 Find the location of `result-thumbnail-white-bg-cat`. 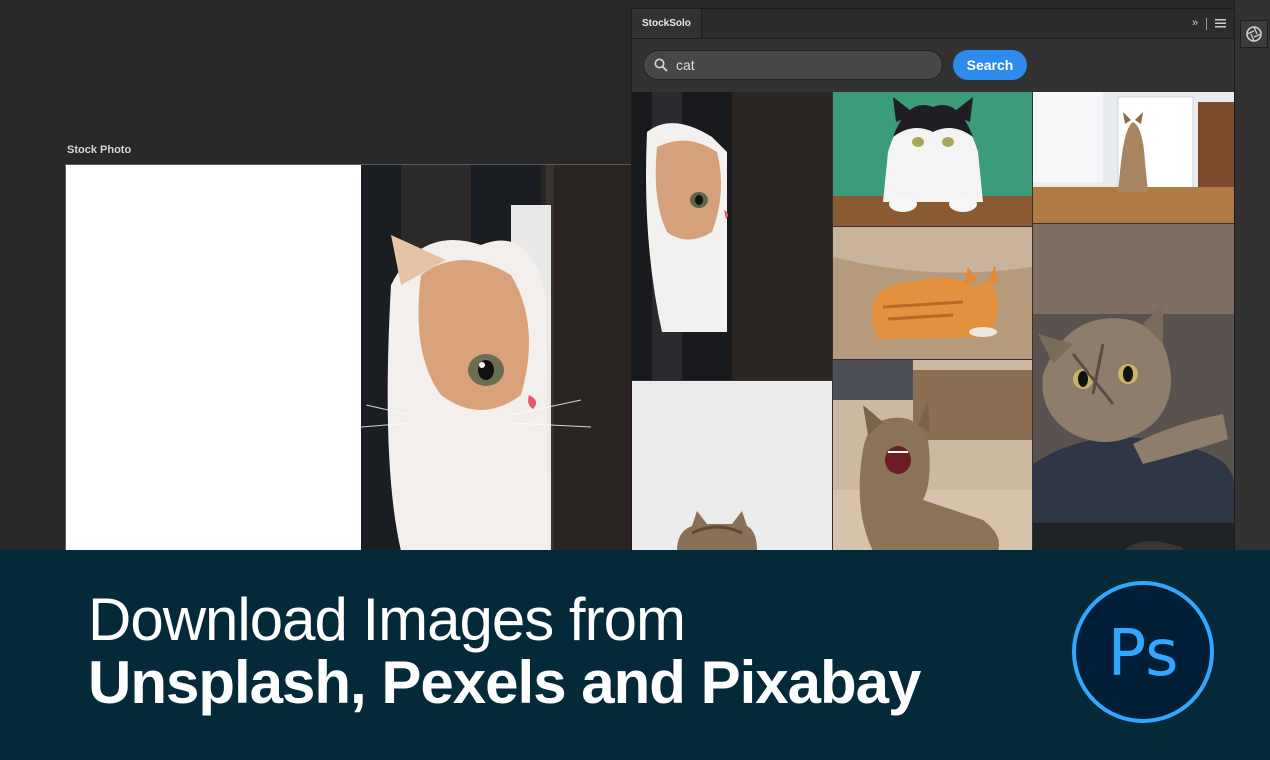

result-thumbnail-white-bg-cat is located at coordinates (732, 466).